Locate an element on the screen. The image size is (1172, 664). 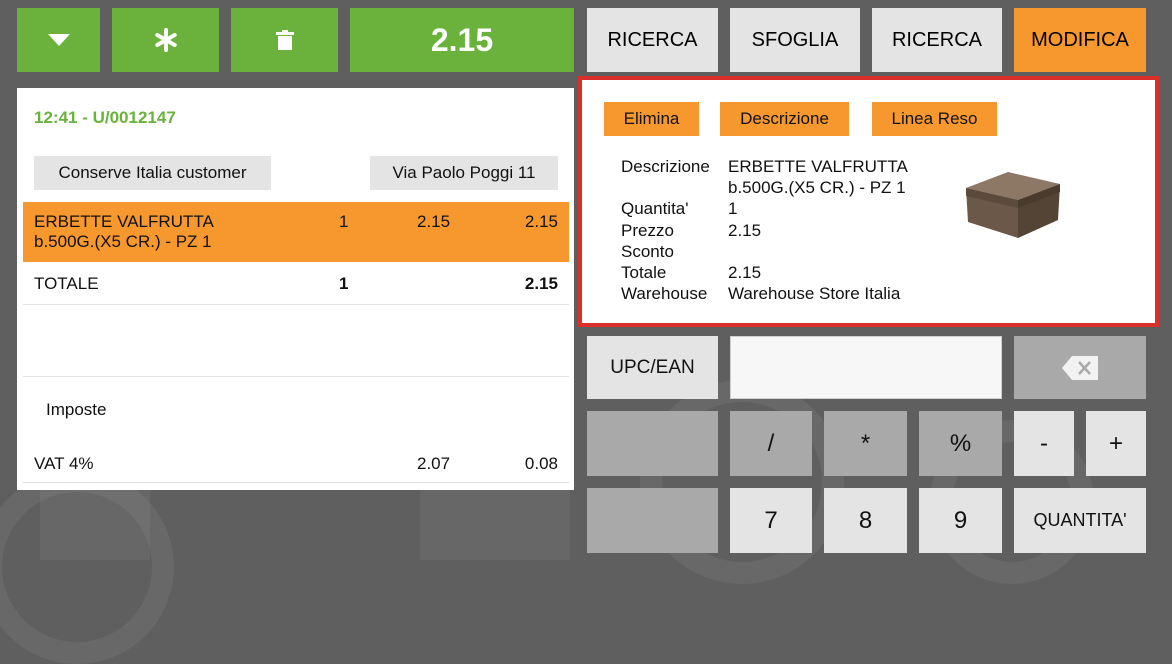
total-qty: 1 is located at coordinates (344, 283).